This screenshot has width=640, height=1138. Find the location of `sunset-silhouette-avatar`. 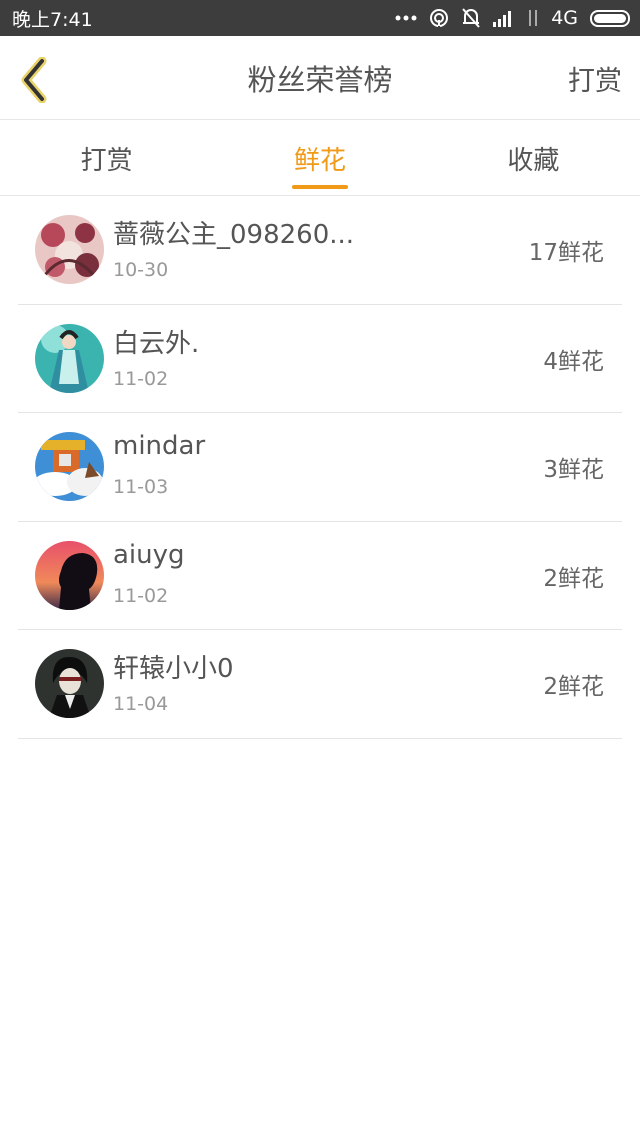

sunset-silhouette-avatar is located at coordinates (69, 575).